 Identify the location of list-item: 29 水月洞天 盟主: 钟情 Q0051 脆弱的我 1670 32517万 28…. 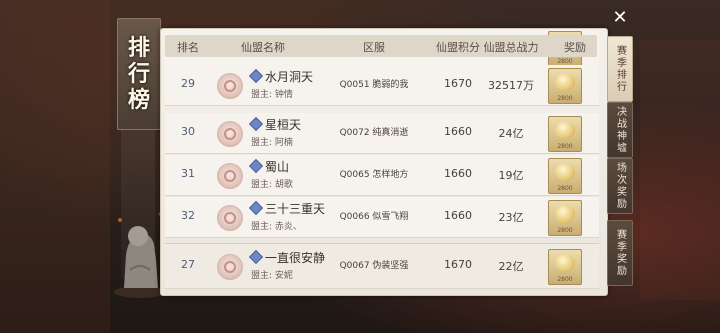
(382, 85).